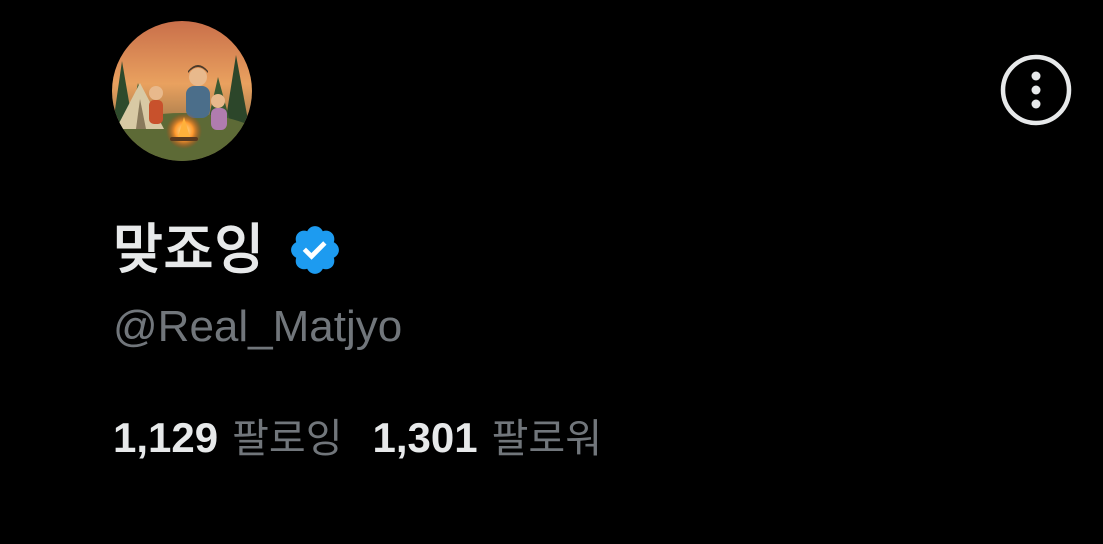 The image size is (1103, 544). I want to click on avatar-image, so click(182, 91).